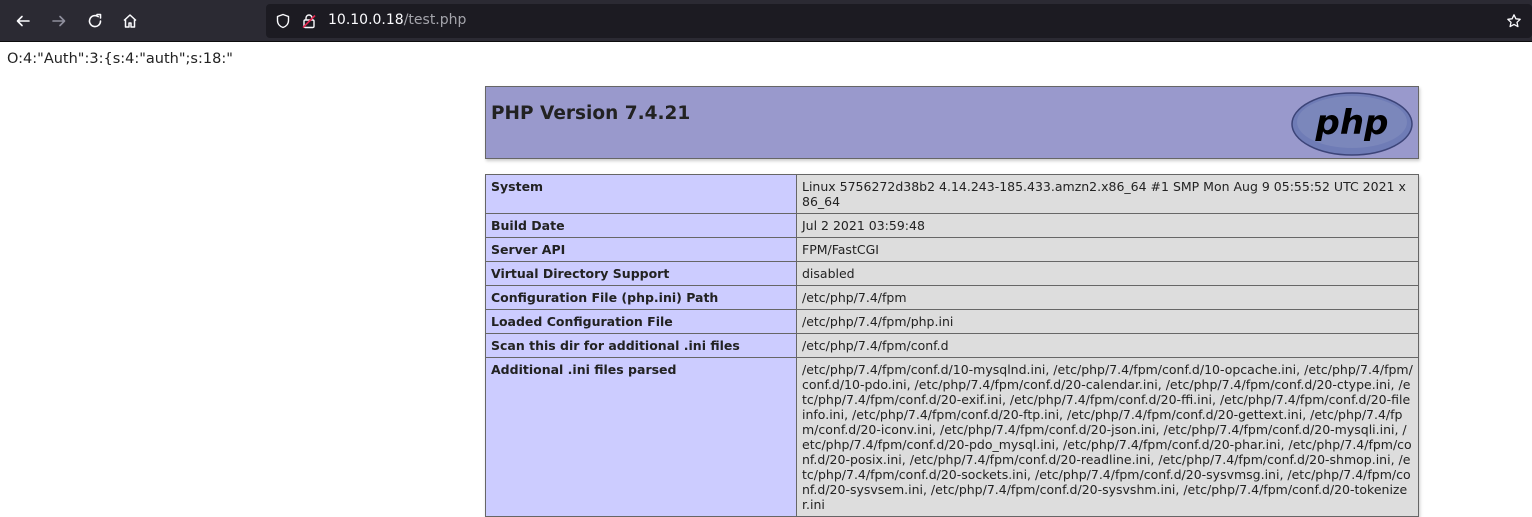 The height and width of the screenshot is (517, 1532). I want to click on forward-button, so click(59, 21).